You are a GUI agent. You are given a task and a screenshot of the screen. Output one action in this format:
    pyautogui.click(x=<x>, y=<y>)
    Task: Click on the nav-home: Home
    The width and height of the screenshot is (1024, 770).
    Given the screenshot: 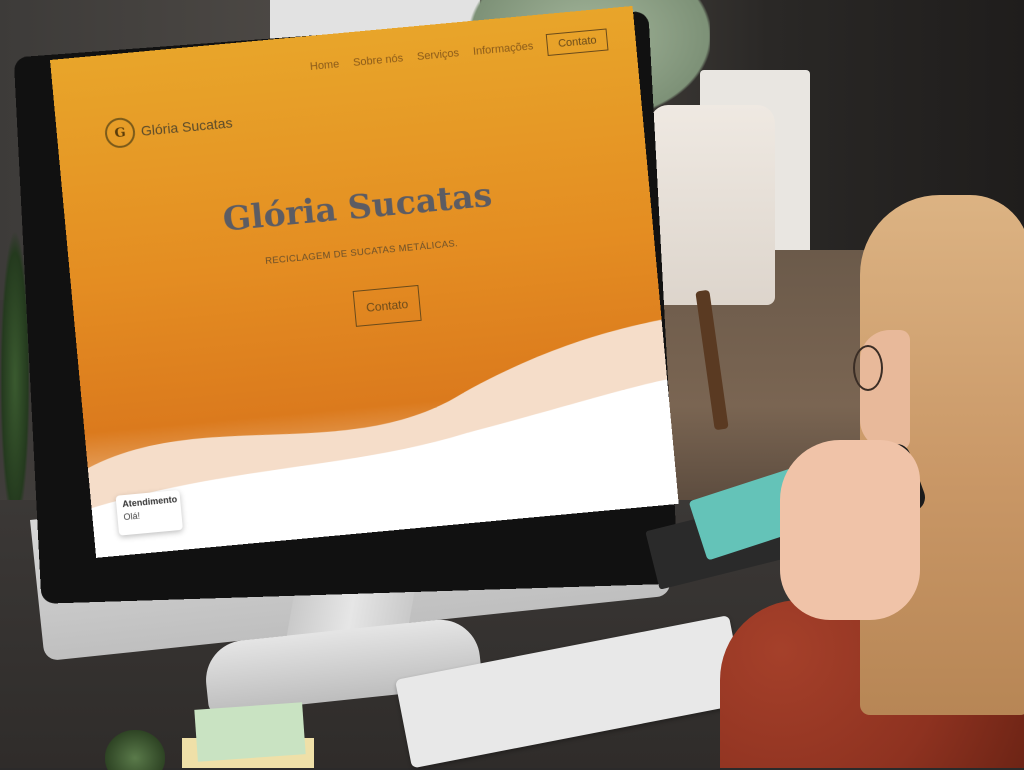 What is the action you would take?
    pyautogui.click(x=324, y=65)
    